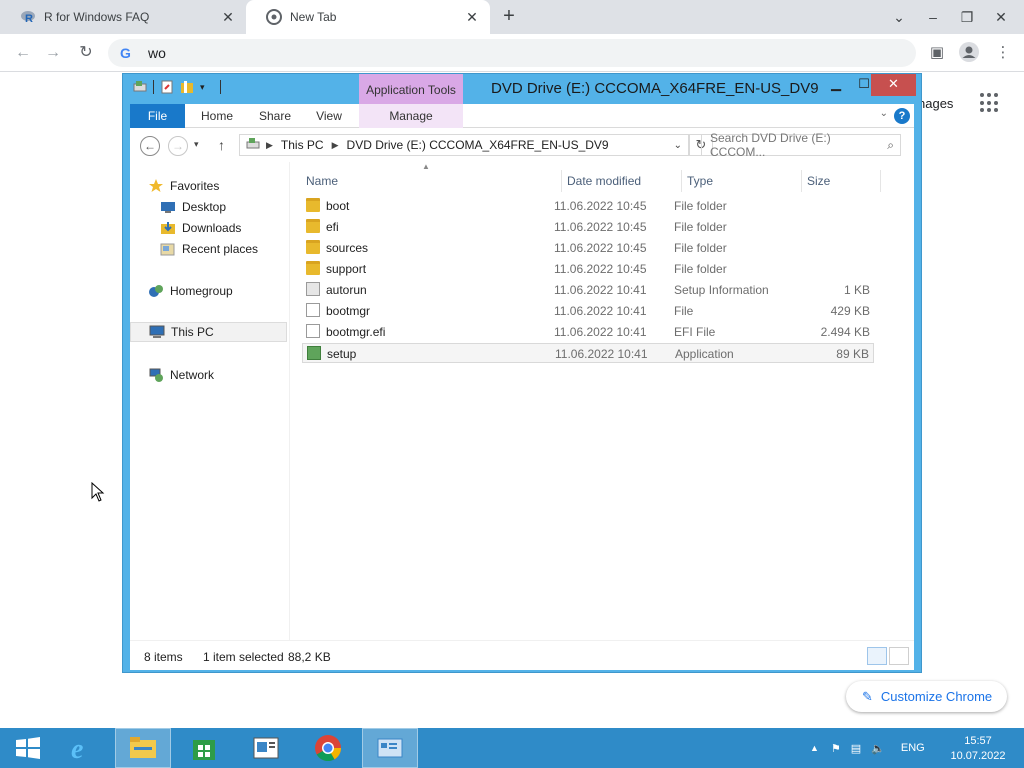  Describe the element at coordinates (217, 116) in the screenshot. I see `tab-home: Home` at that location.